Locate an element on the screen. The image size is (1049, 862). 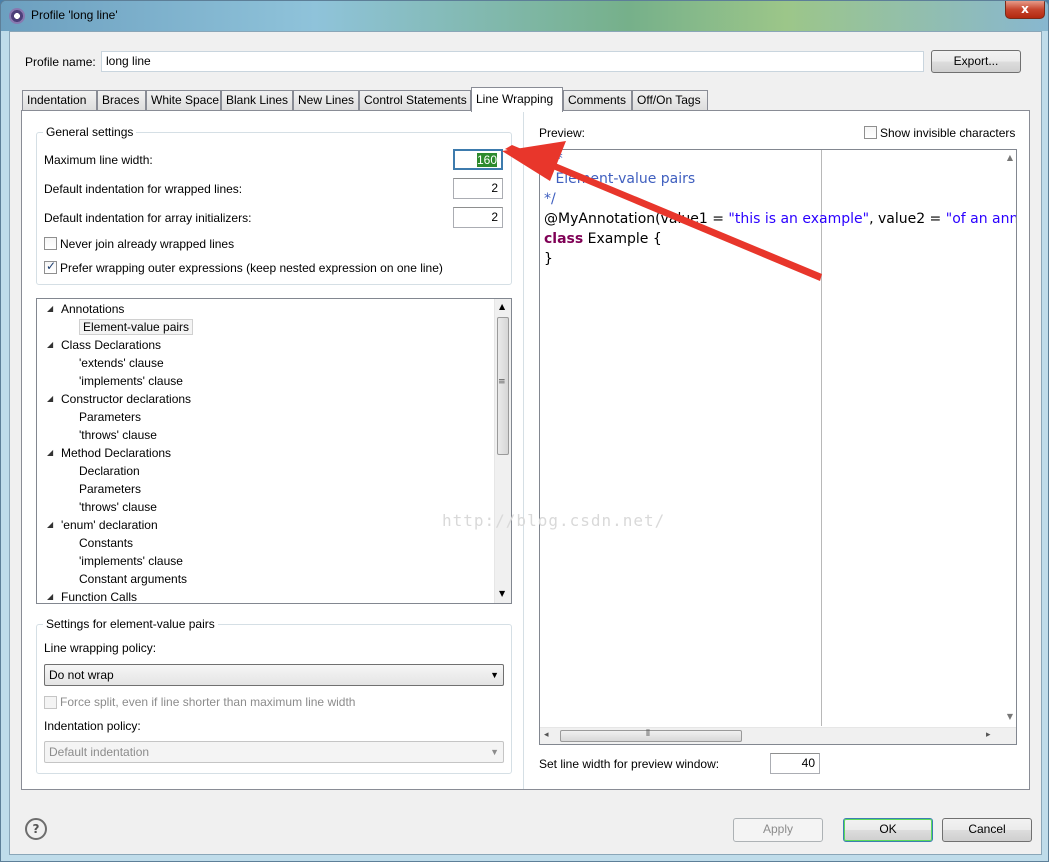
tab-indentation: Indentation is located at coordinates (59, 100).